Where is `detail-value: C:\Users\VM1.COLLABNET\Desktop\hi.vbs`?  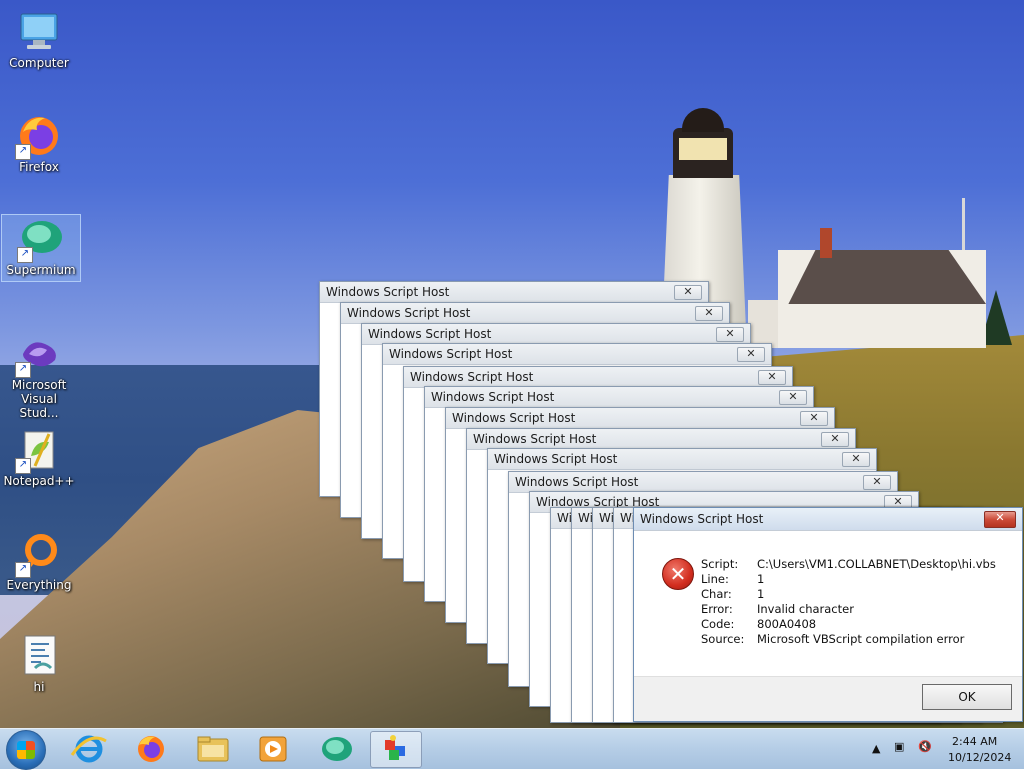
detail-value: C:\Users\VM1.COLLABNET\Desktop\hi.vbs is located at coordinates (876, 564).